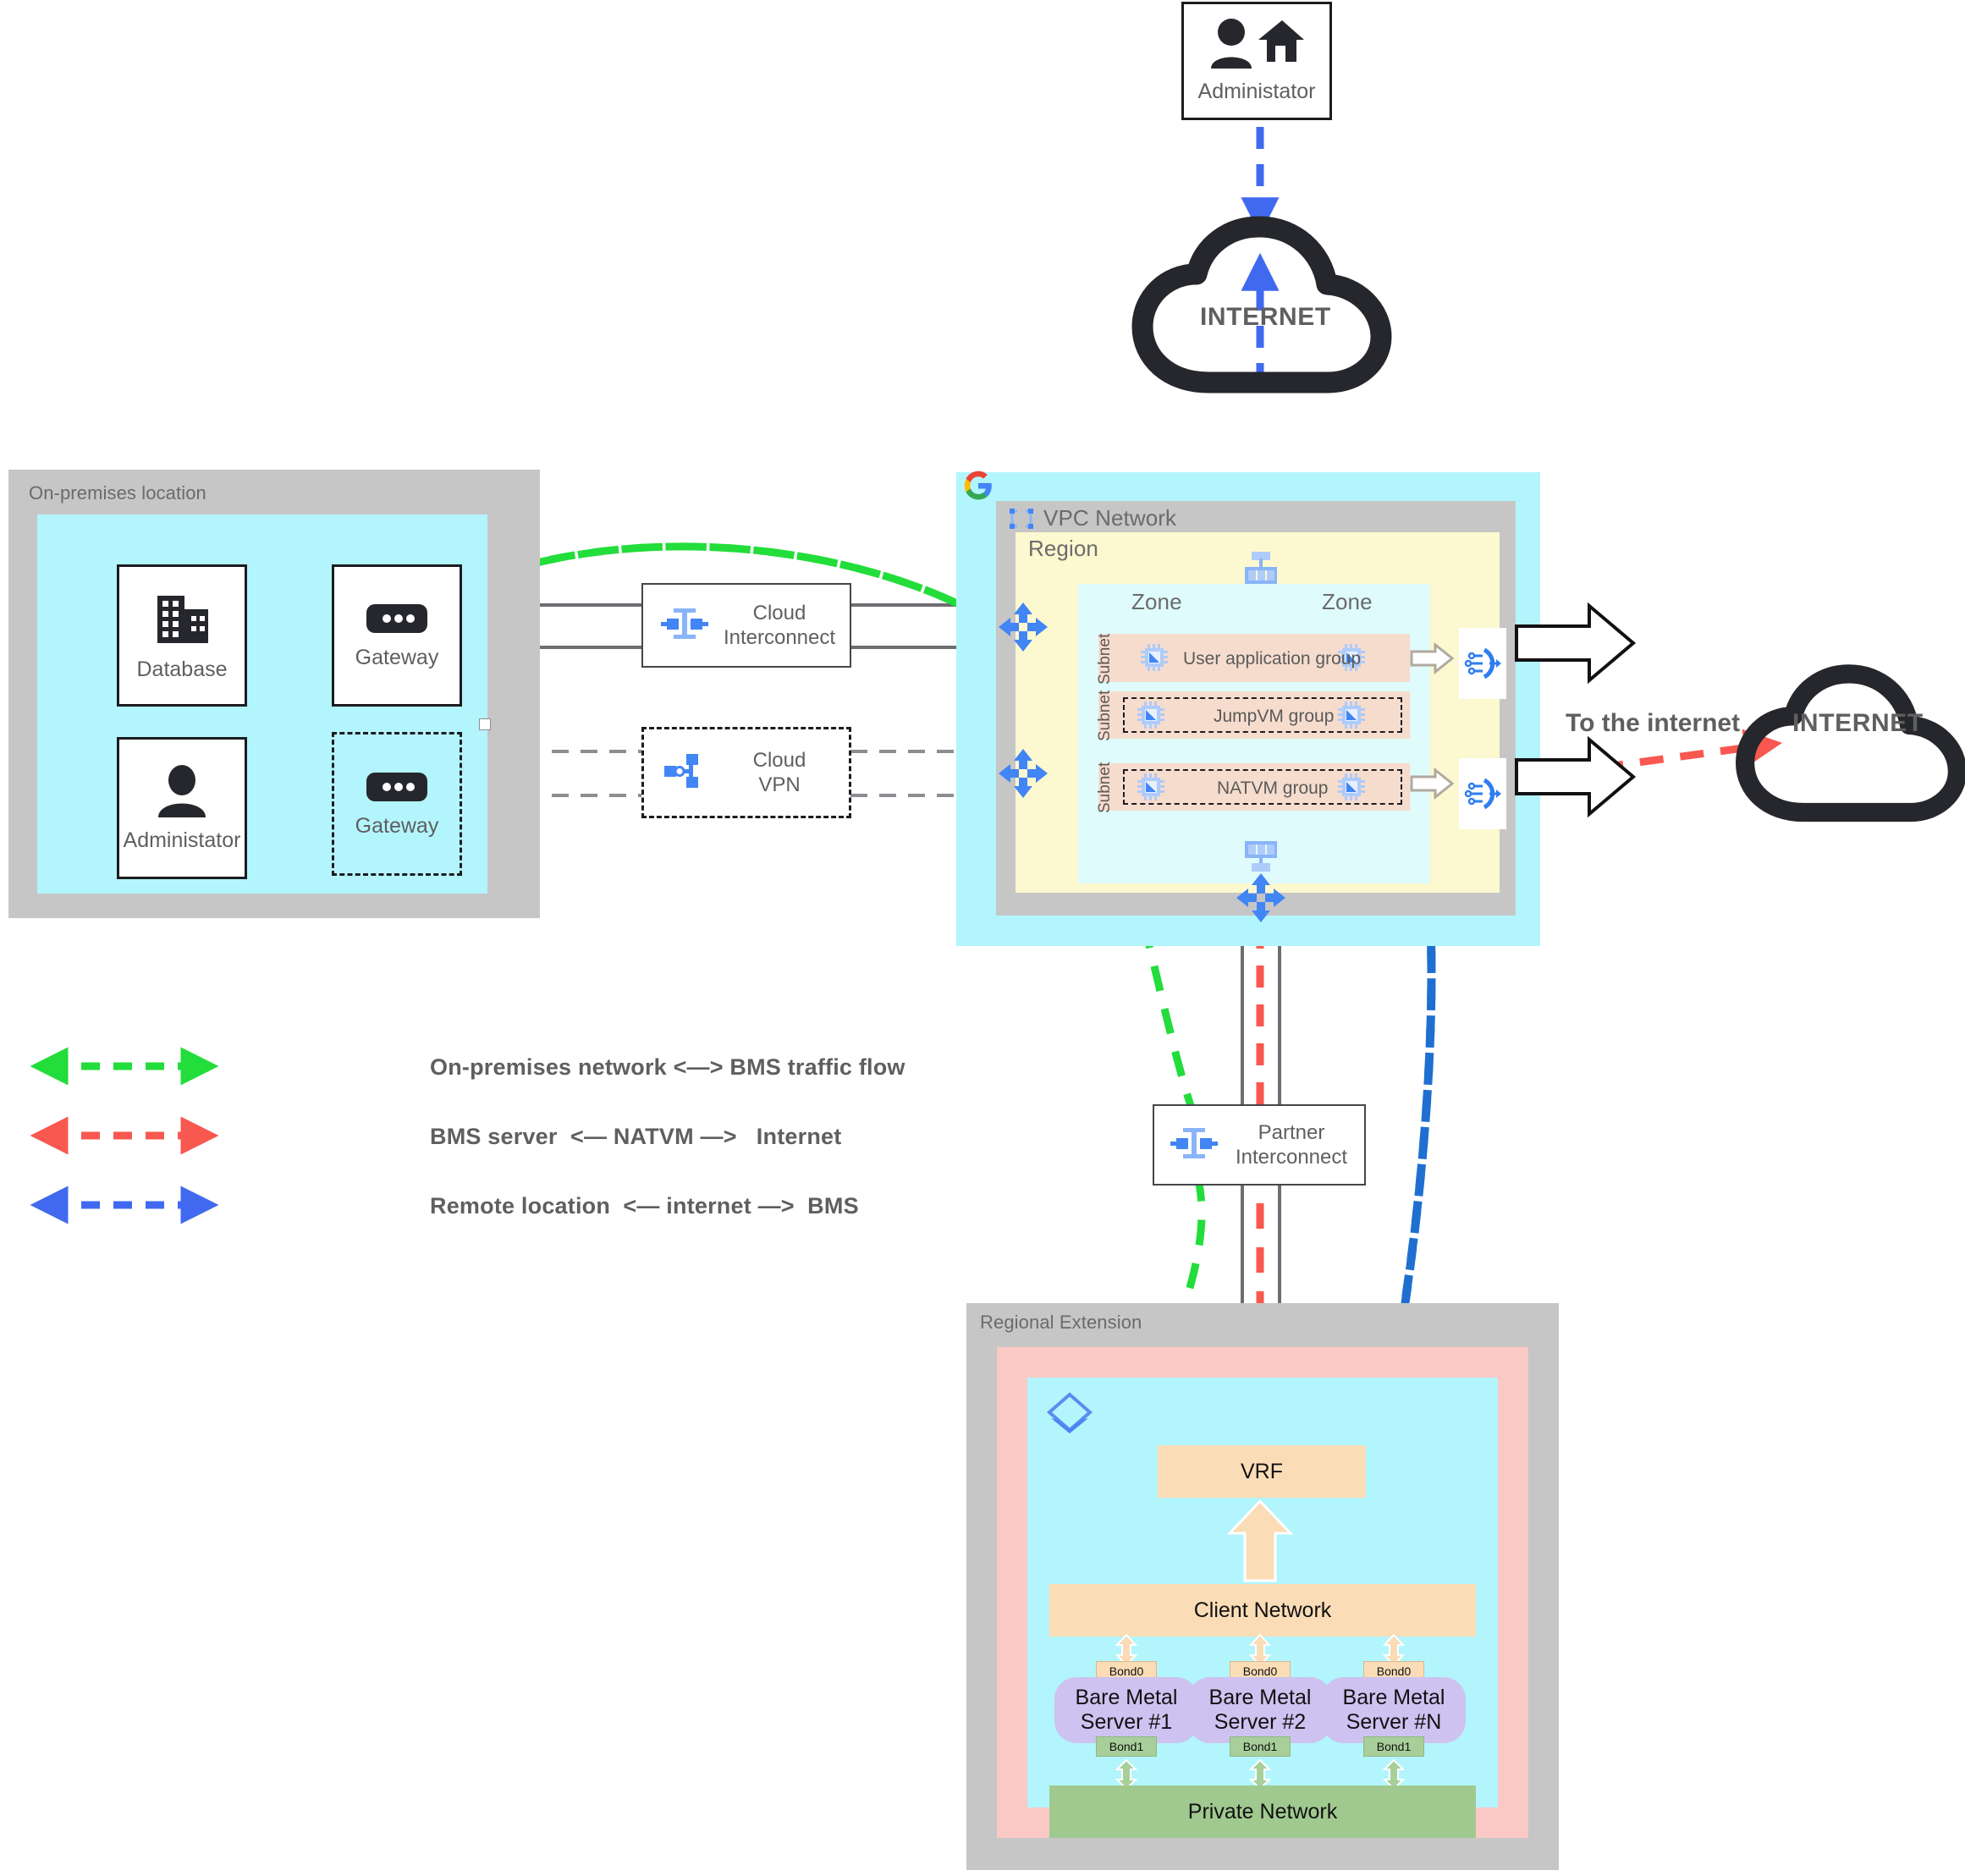 The image size is (1965, 1876). I want to click on user-application-group-label: User application group, so click(1272, 658).